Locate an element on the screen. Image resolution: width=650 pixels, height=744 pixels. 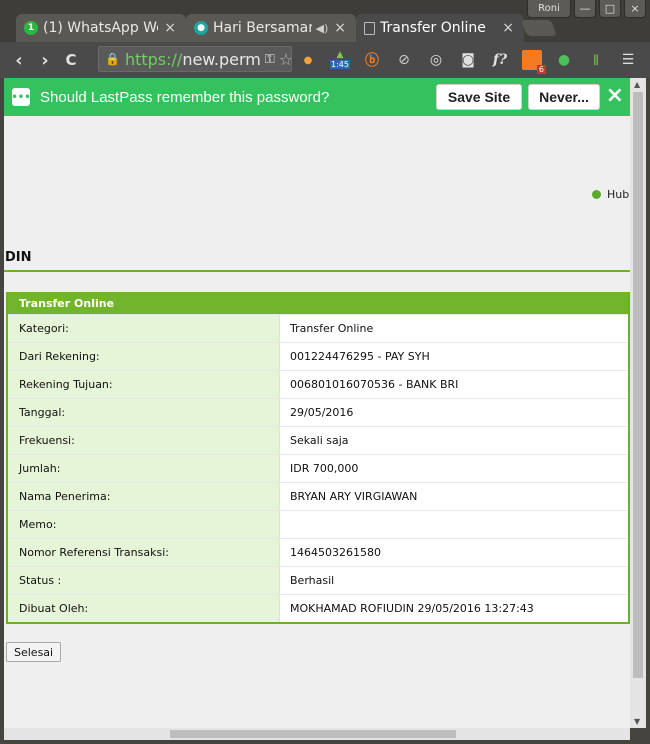
bookmark-star-icon: ☆ is located at coordinates (285, 59).